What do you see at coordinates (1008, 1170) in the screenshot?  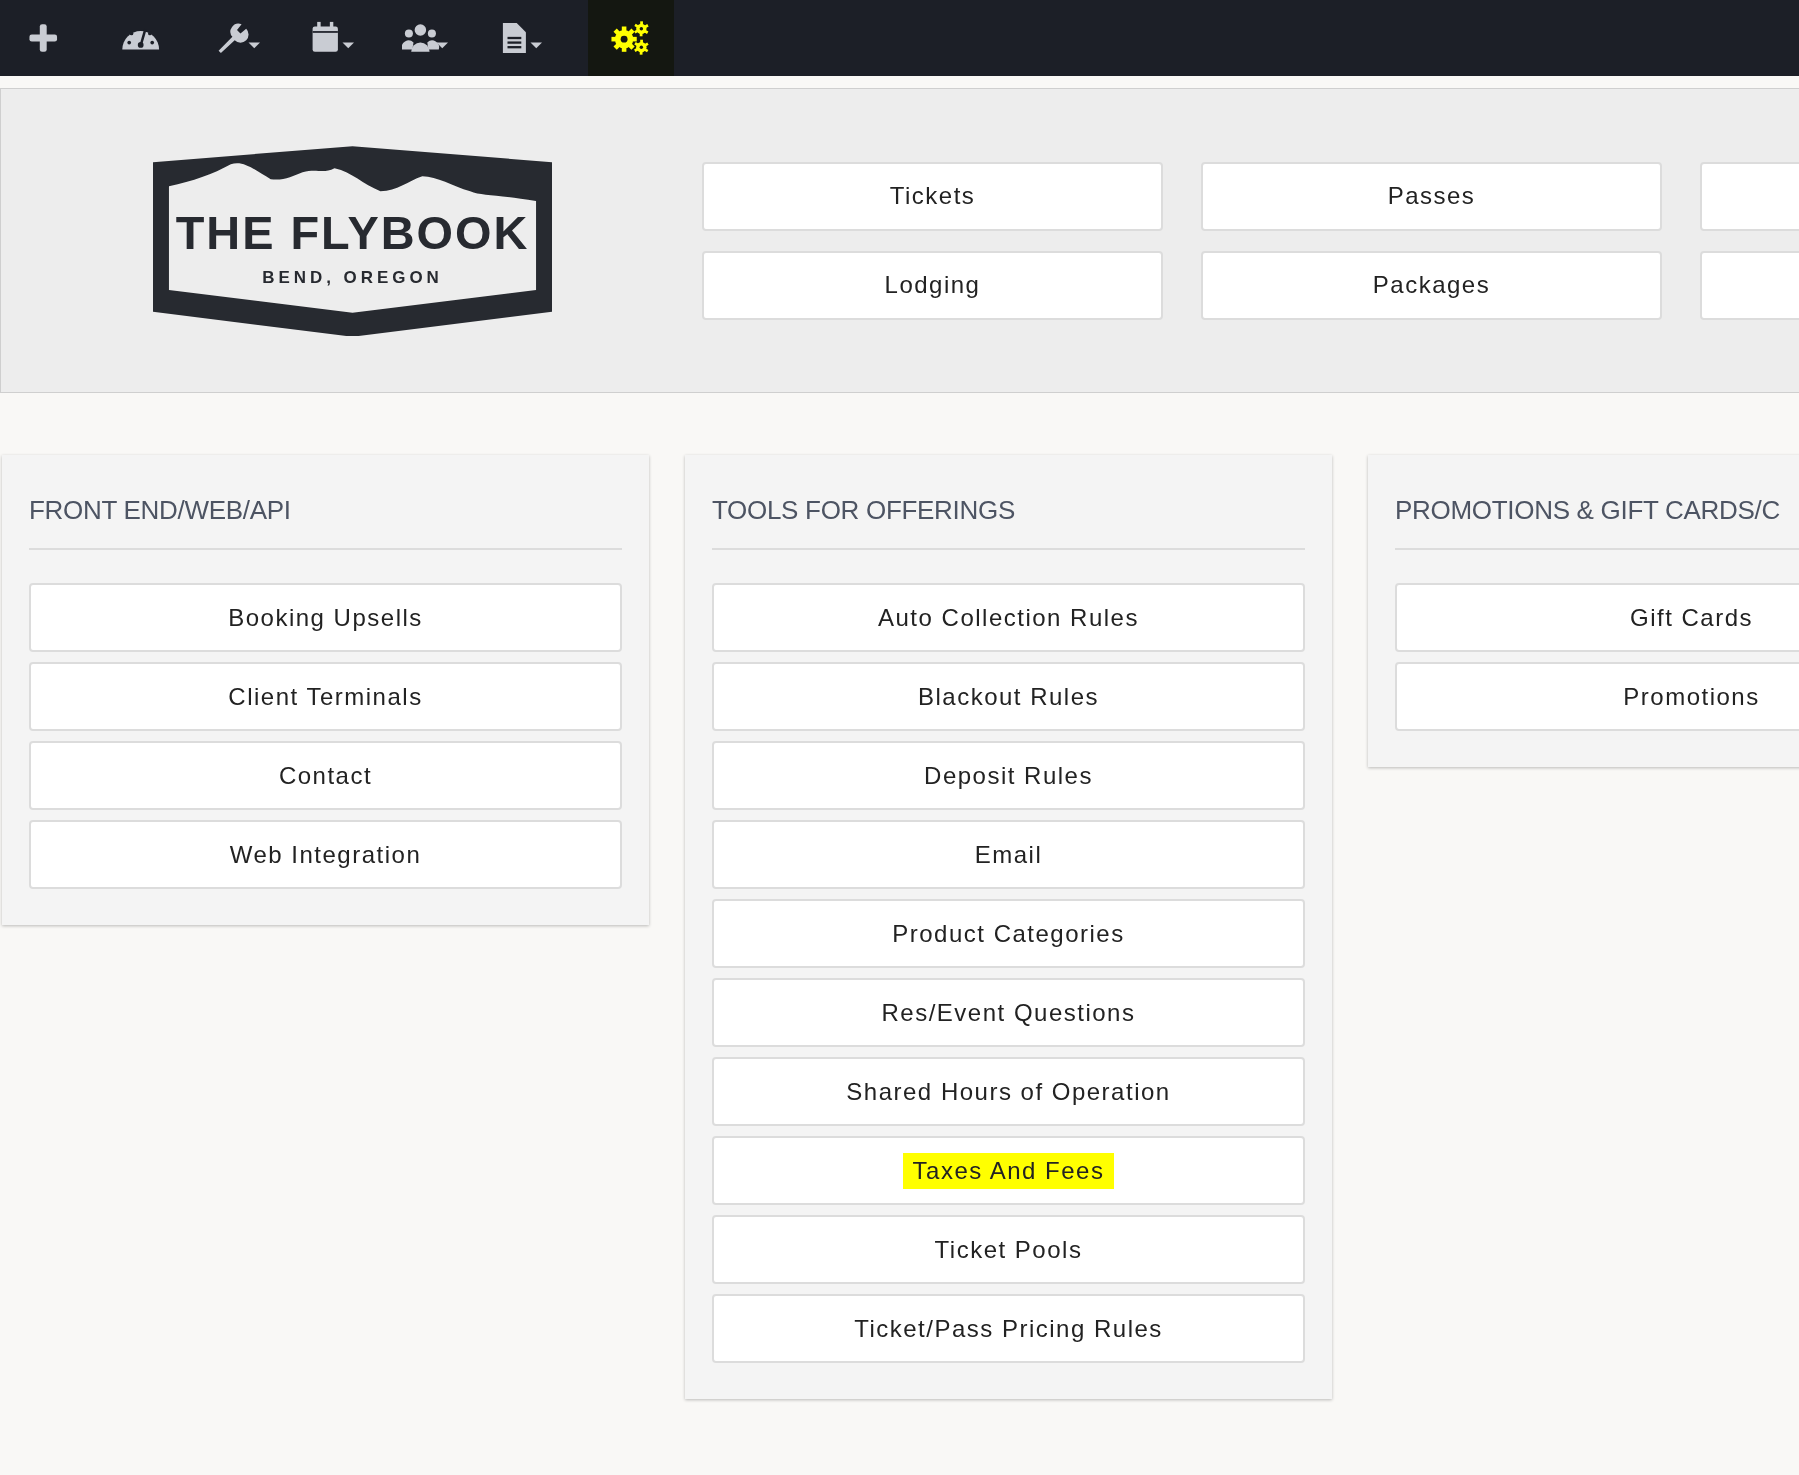 I see `settings-button: Taxes And Fees` at bounding box center [1008, 1170].